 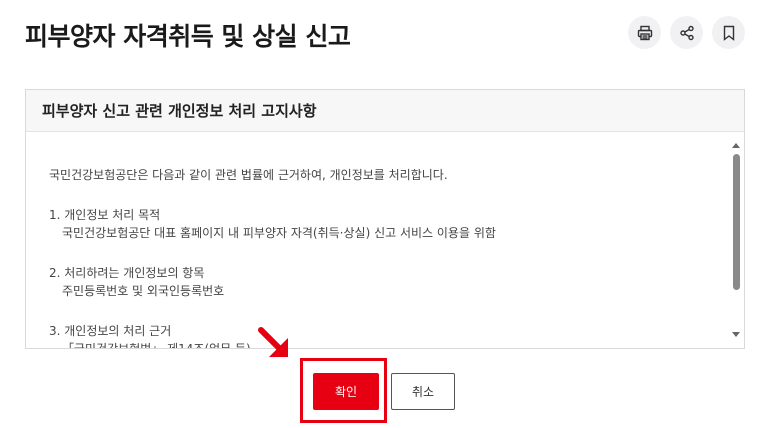 I want to click on annotation-arrow-icon, so click(x=273, y=342).